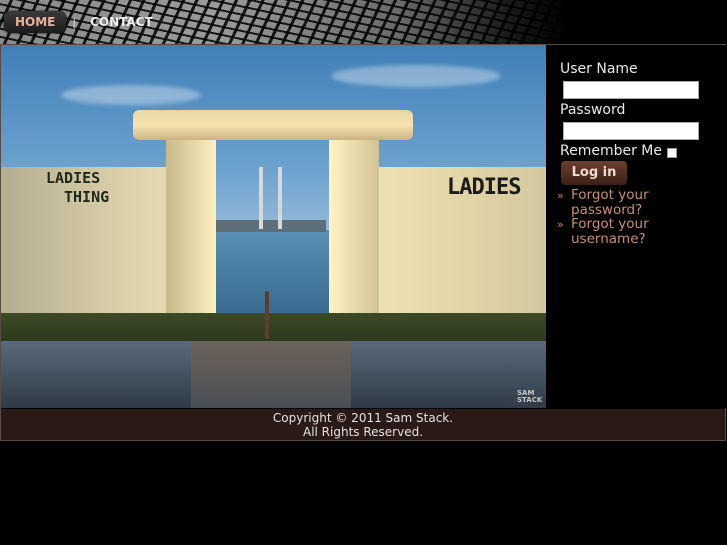  Describe the element at coordinates (363, 432) in the screenshot. I see `footer-rights: All Rights Reserved.` at that location.